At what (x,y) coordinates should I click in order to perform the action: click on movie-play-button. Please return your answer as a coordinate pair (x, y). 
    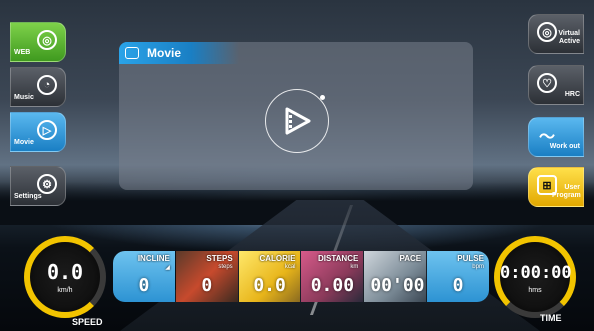
    Looking at the image, I should click on (297, 121).